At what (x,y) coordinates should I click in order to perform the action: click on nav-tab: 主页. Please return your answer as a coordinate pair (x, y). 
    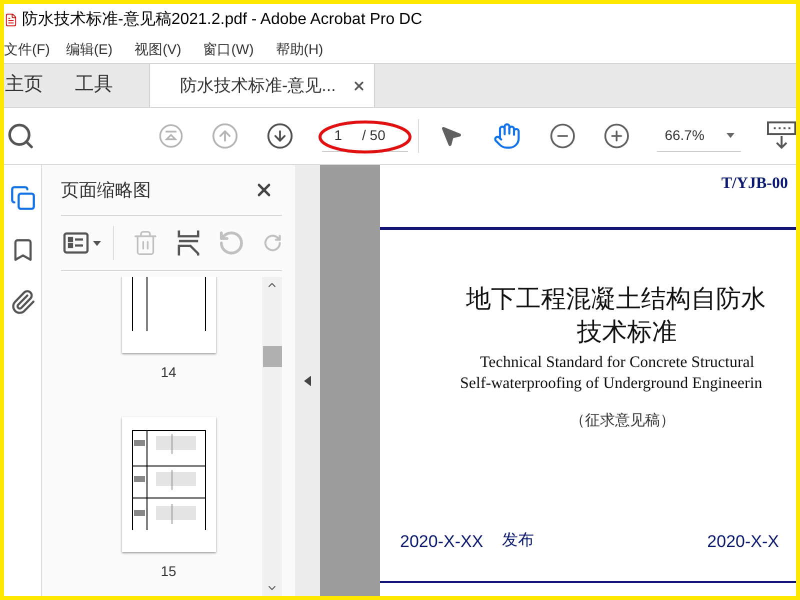
    Looking at the image, I should click on (39, 85).